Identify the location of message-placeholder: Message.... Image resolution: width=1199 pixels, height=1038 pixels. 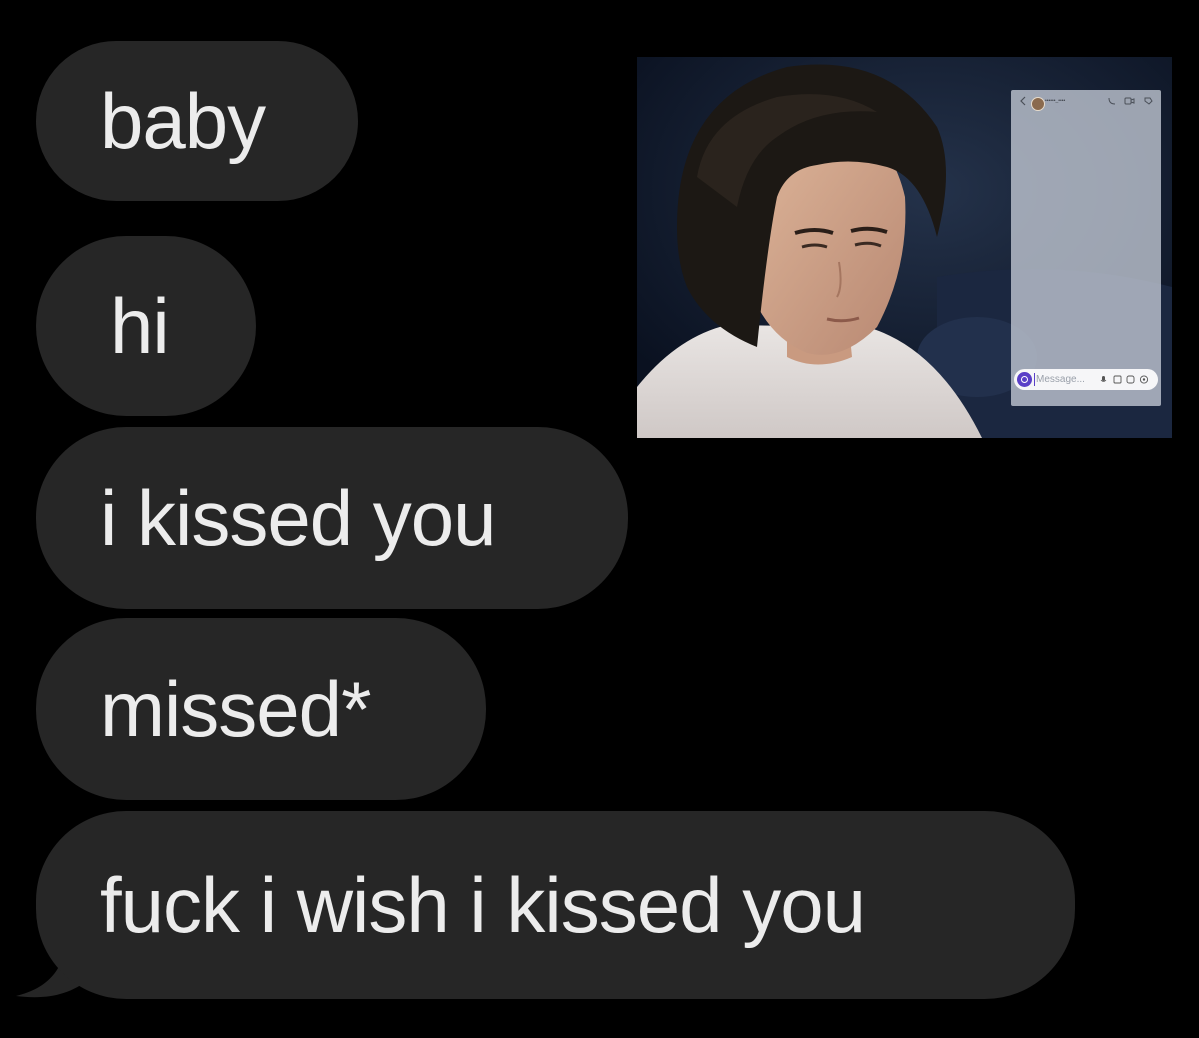
(1060, 379).